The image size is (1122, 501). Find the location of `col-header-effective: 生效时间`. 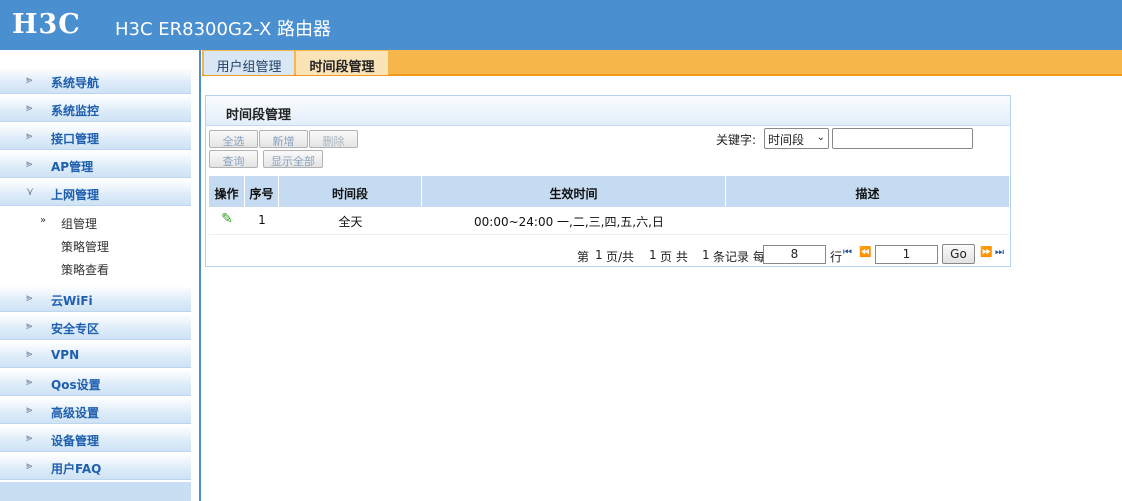

col-header-effective: 生效时间 is located at coordinates (574, 191).